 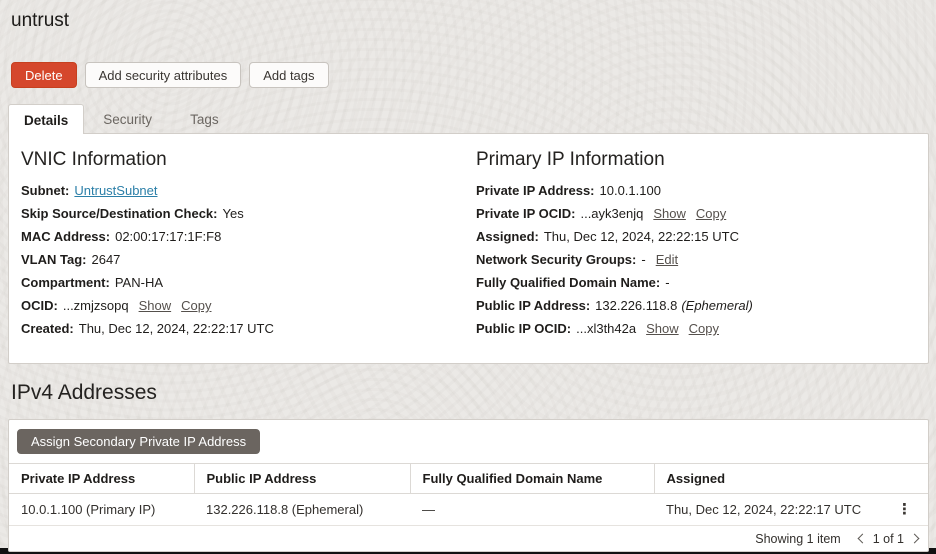 I want to click on field-value: Thu, Dec 12, 2024, 22:22:17 UTC, so click(x=176, y=328).